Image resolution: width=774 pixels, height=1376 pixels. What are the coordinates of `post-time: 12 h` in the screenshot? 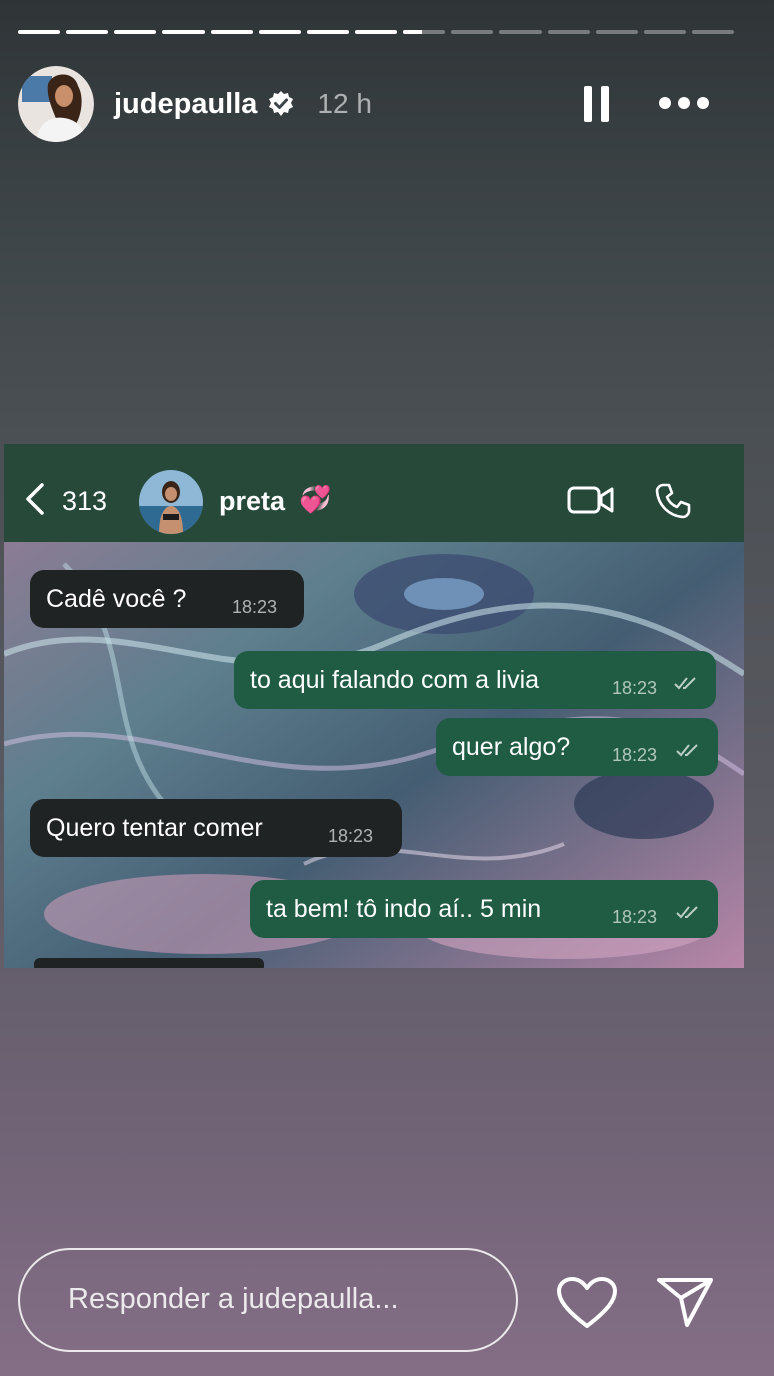 It's located at (344, 103).